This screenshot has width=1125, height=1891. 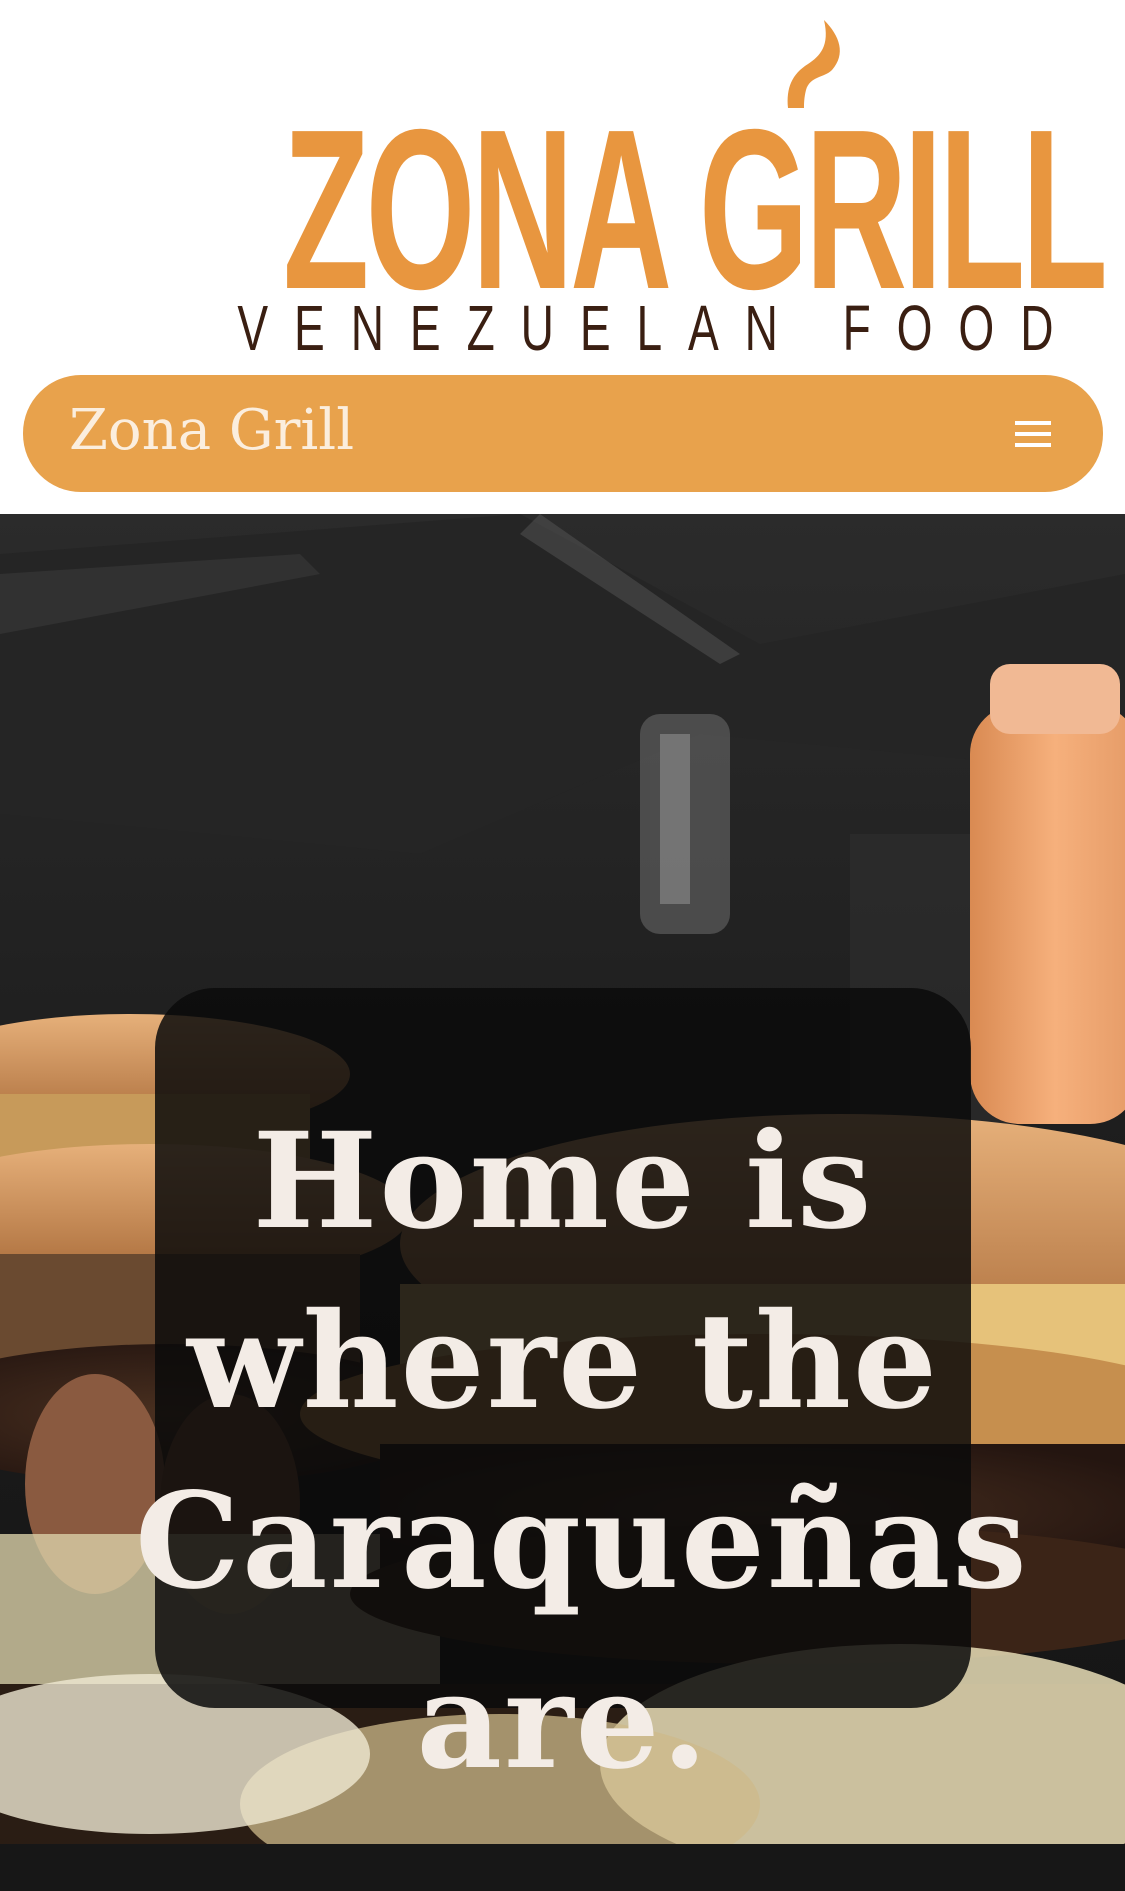 I want to click on navbar: Zona Grill, so click(x=563, y=433).